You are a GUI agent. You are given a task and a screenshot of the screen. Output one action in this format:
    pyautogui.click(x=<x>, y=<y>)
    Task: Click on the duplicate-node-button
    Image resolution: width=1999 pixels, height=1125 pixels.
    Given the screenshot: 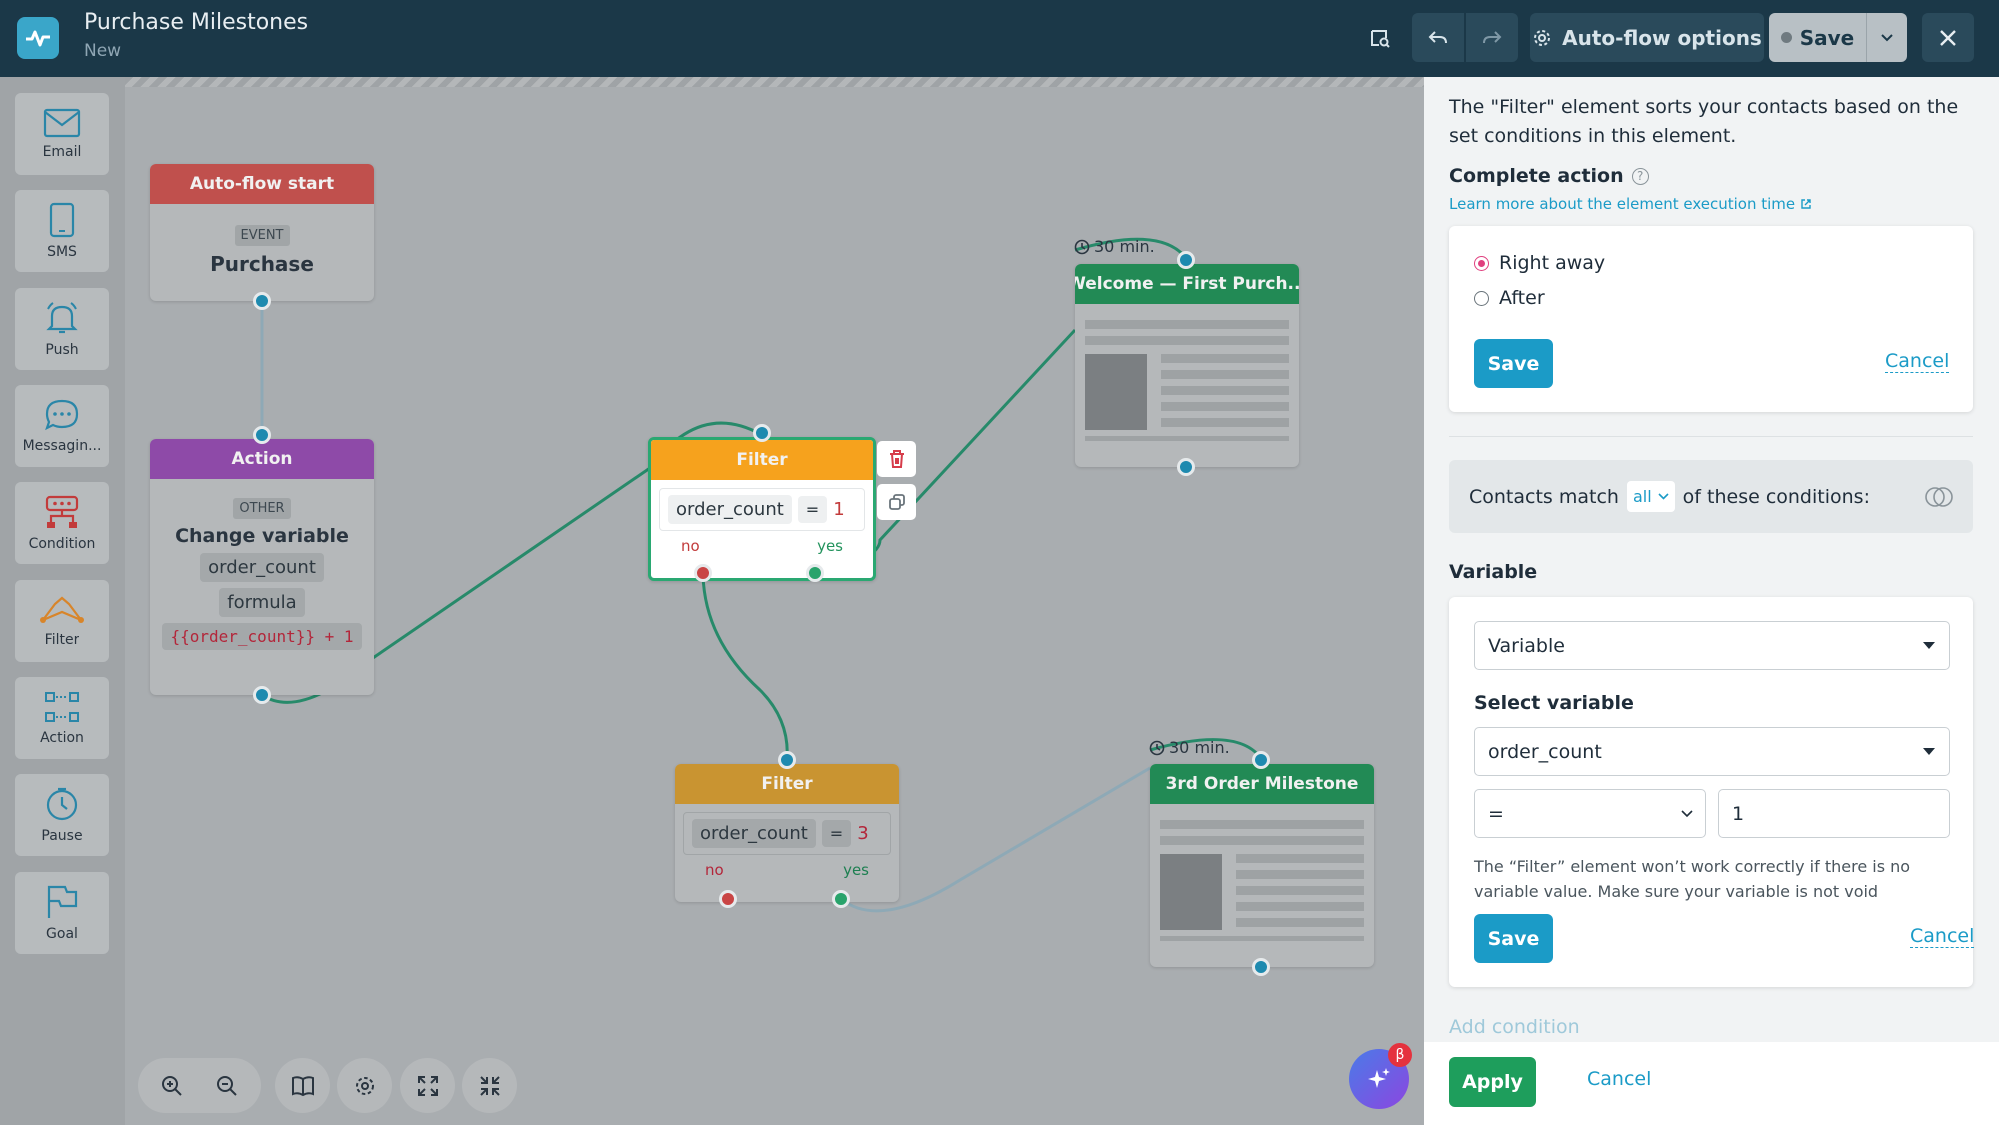 What is the action you would take?
    pyautogui.click(x=896, y=502)
    